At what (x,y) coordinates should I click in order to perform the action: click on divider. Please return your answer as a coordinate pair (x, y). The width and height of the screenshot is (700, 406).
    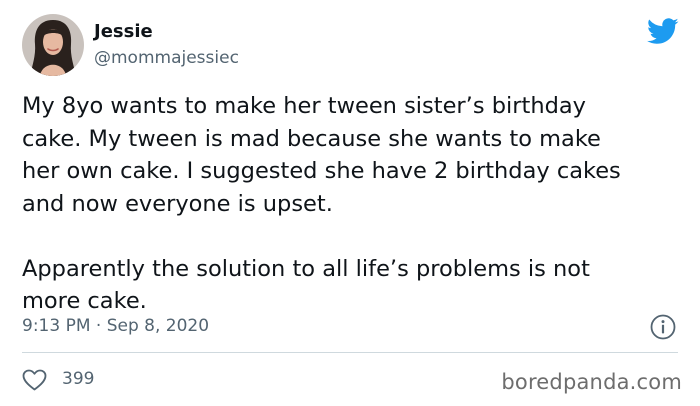
    Looking at the image, I should click on (350, 352).